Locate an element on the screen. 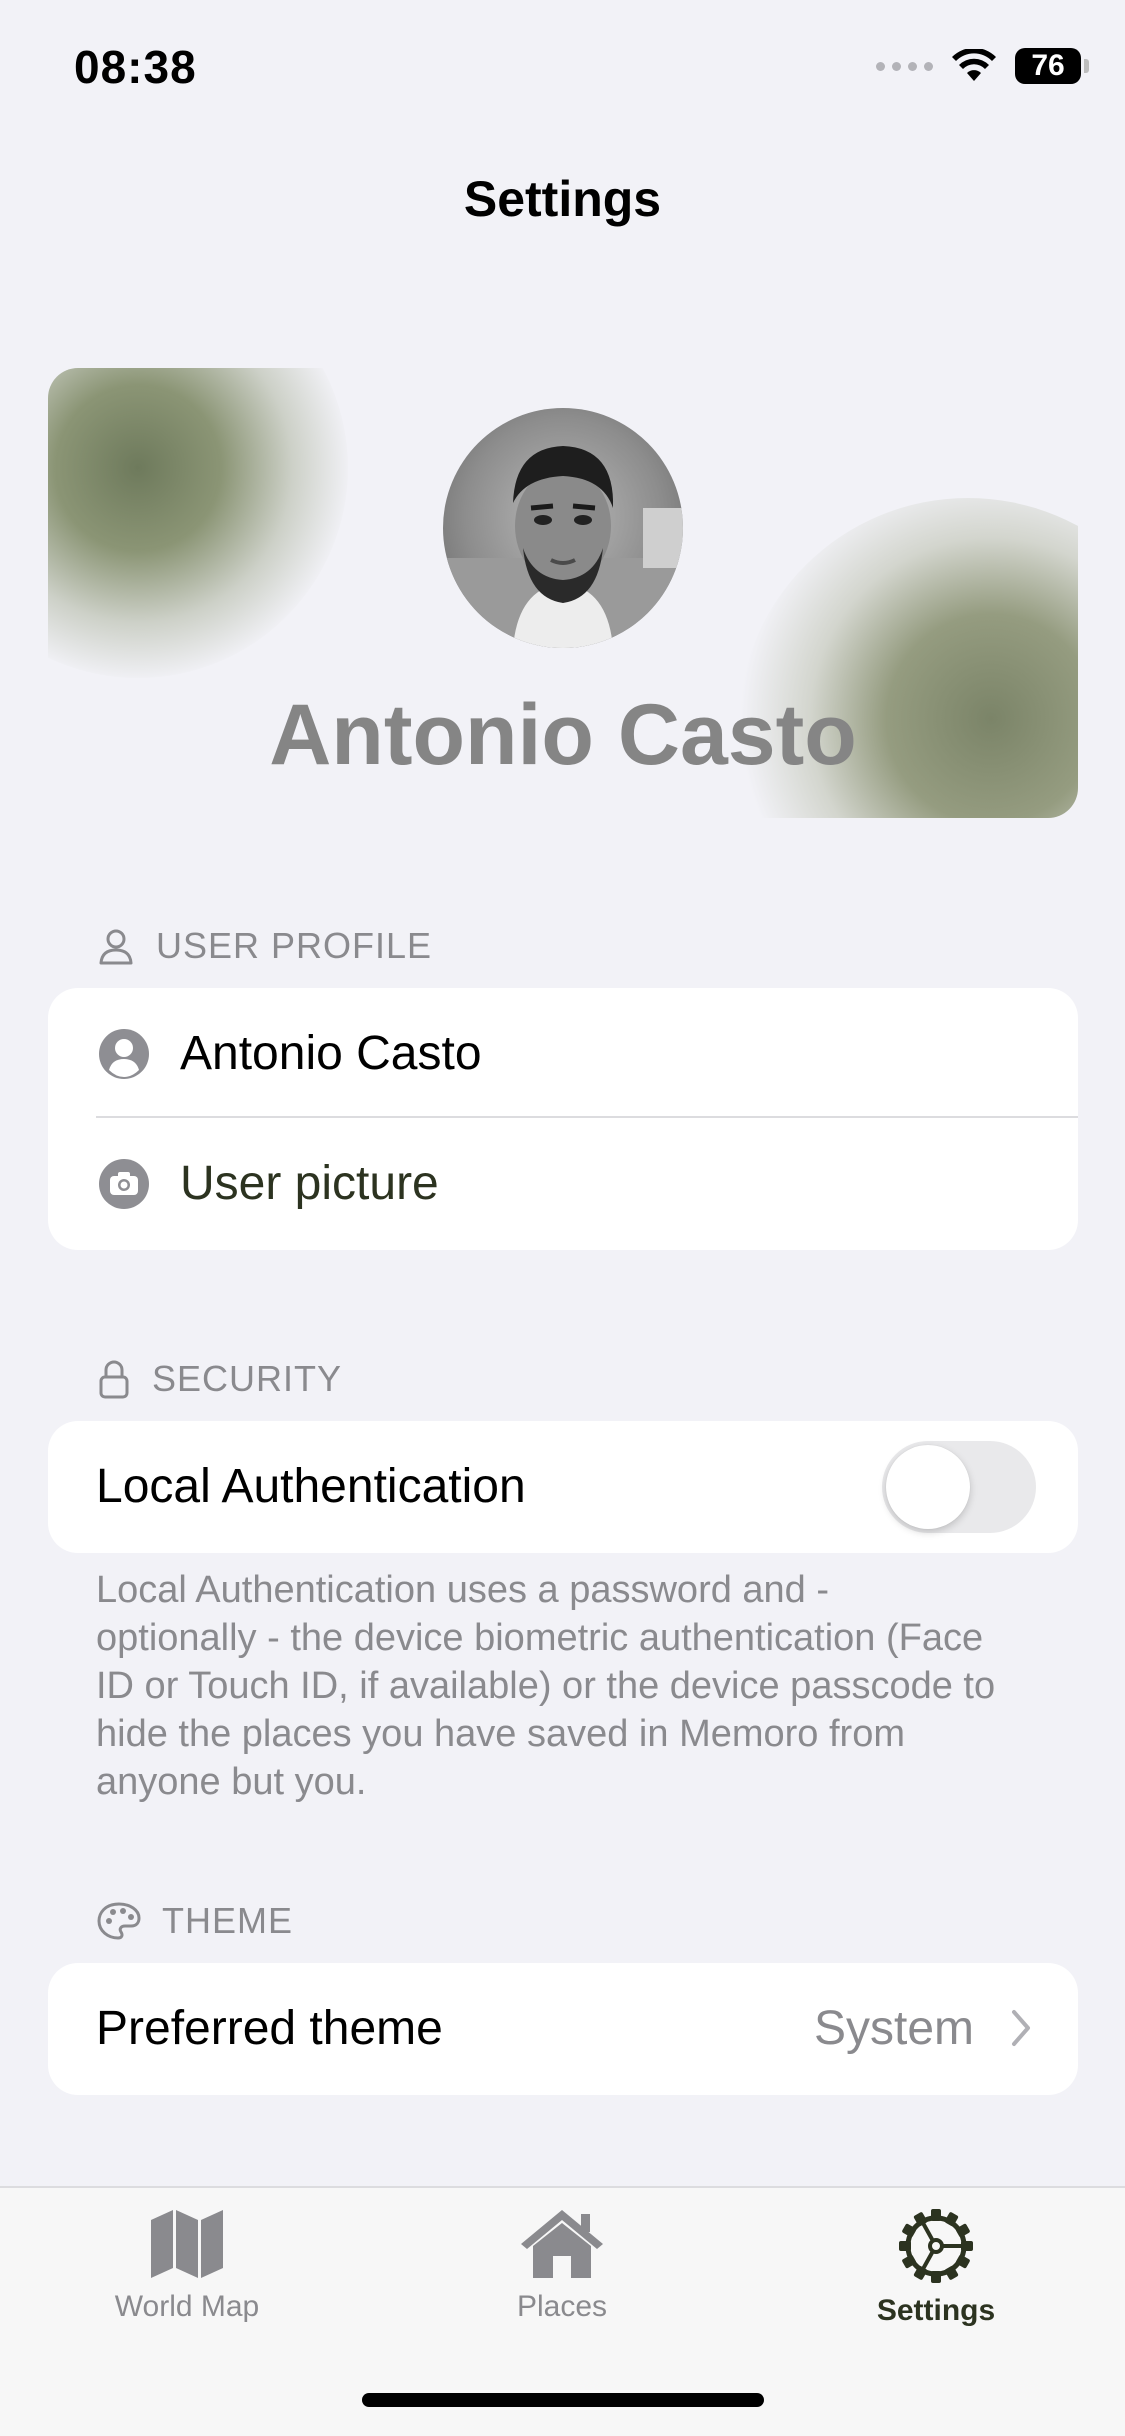 The image size is (1125, 2436). decorative-blob is located at coordinates (198, 523).